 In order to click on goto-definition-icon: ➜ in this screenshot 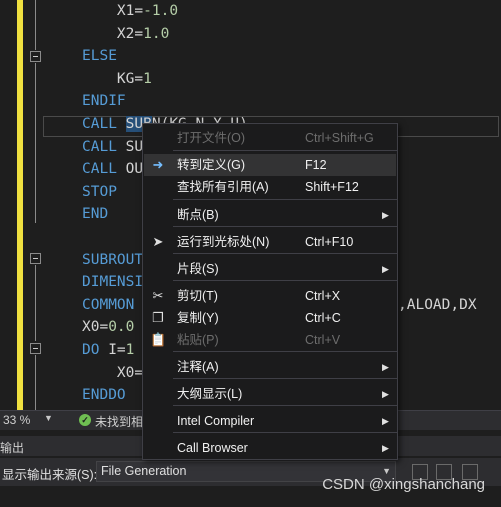, I will do `click(158, 164)`.